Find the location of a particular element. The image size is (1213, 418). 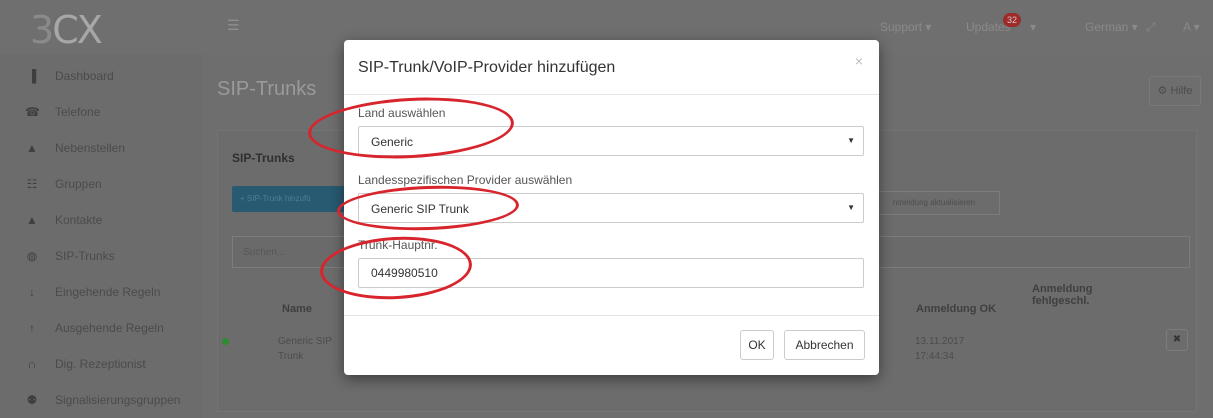

user-menu: A ▾ is located at coordinates (1191, 27).